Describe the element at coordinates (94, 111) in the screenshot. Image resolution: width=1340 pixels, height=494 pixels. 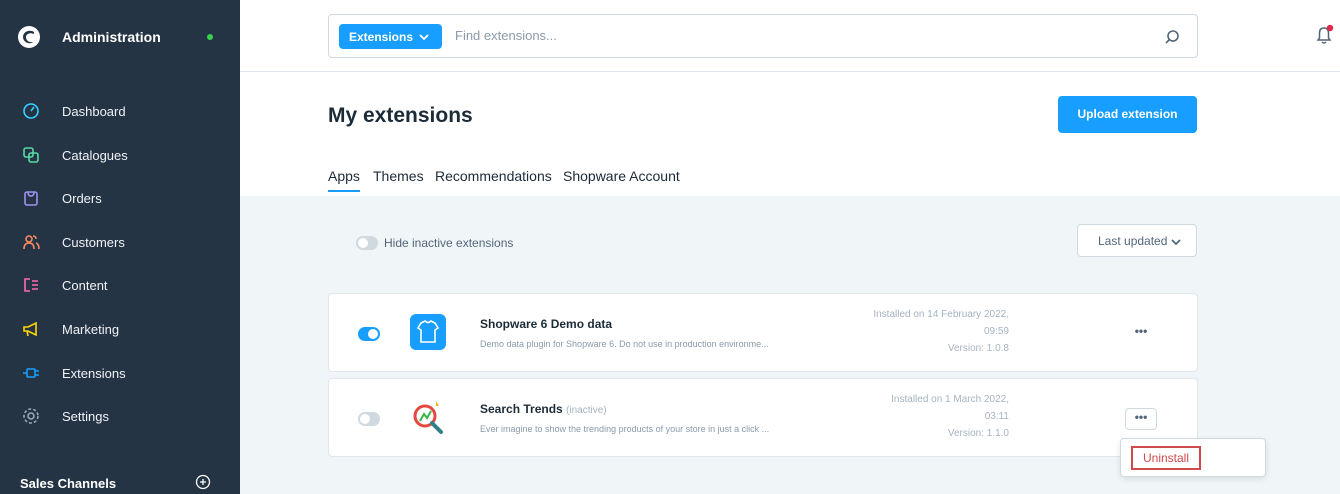
I see `sidebar-item-label: Dashboard` at that location.